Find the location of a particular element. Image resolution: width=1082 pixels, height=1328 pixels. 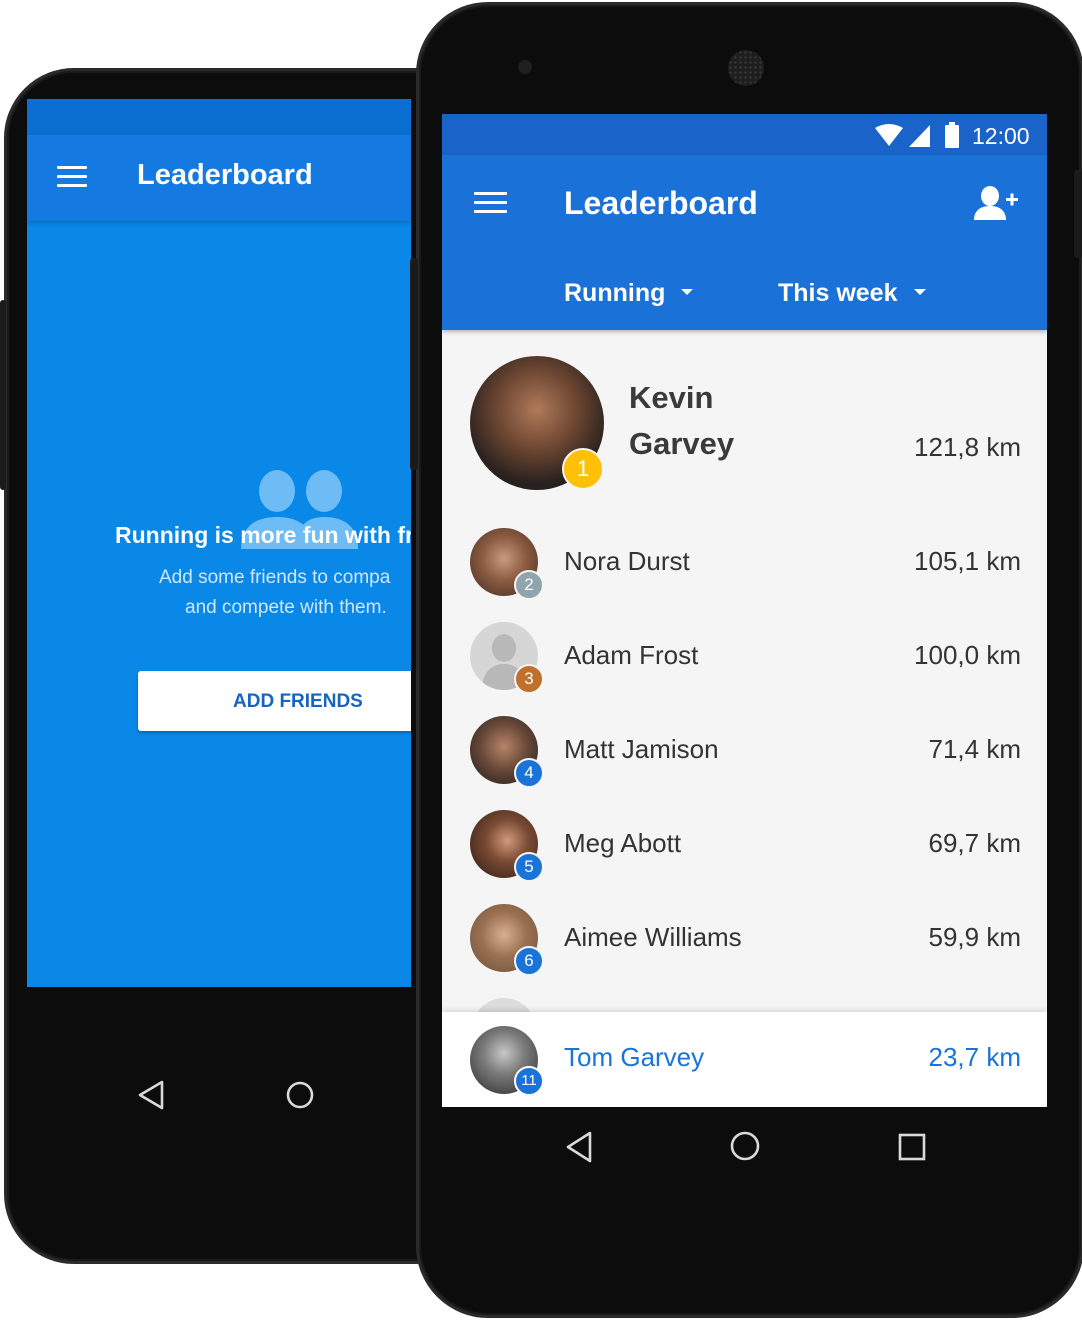

activity-filter-label: Running is located at coordinates (615, 293).